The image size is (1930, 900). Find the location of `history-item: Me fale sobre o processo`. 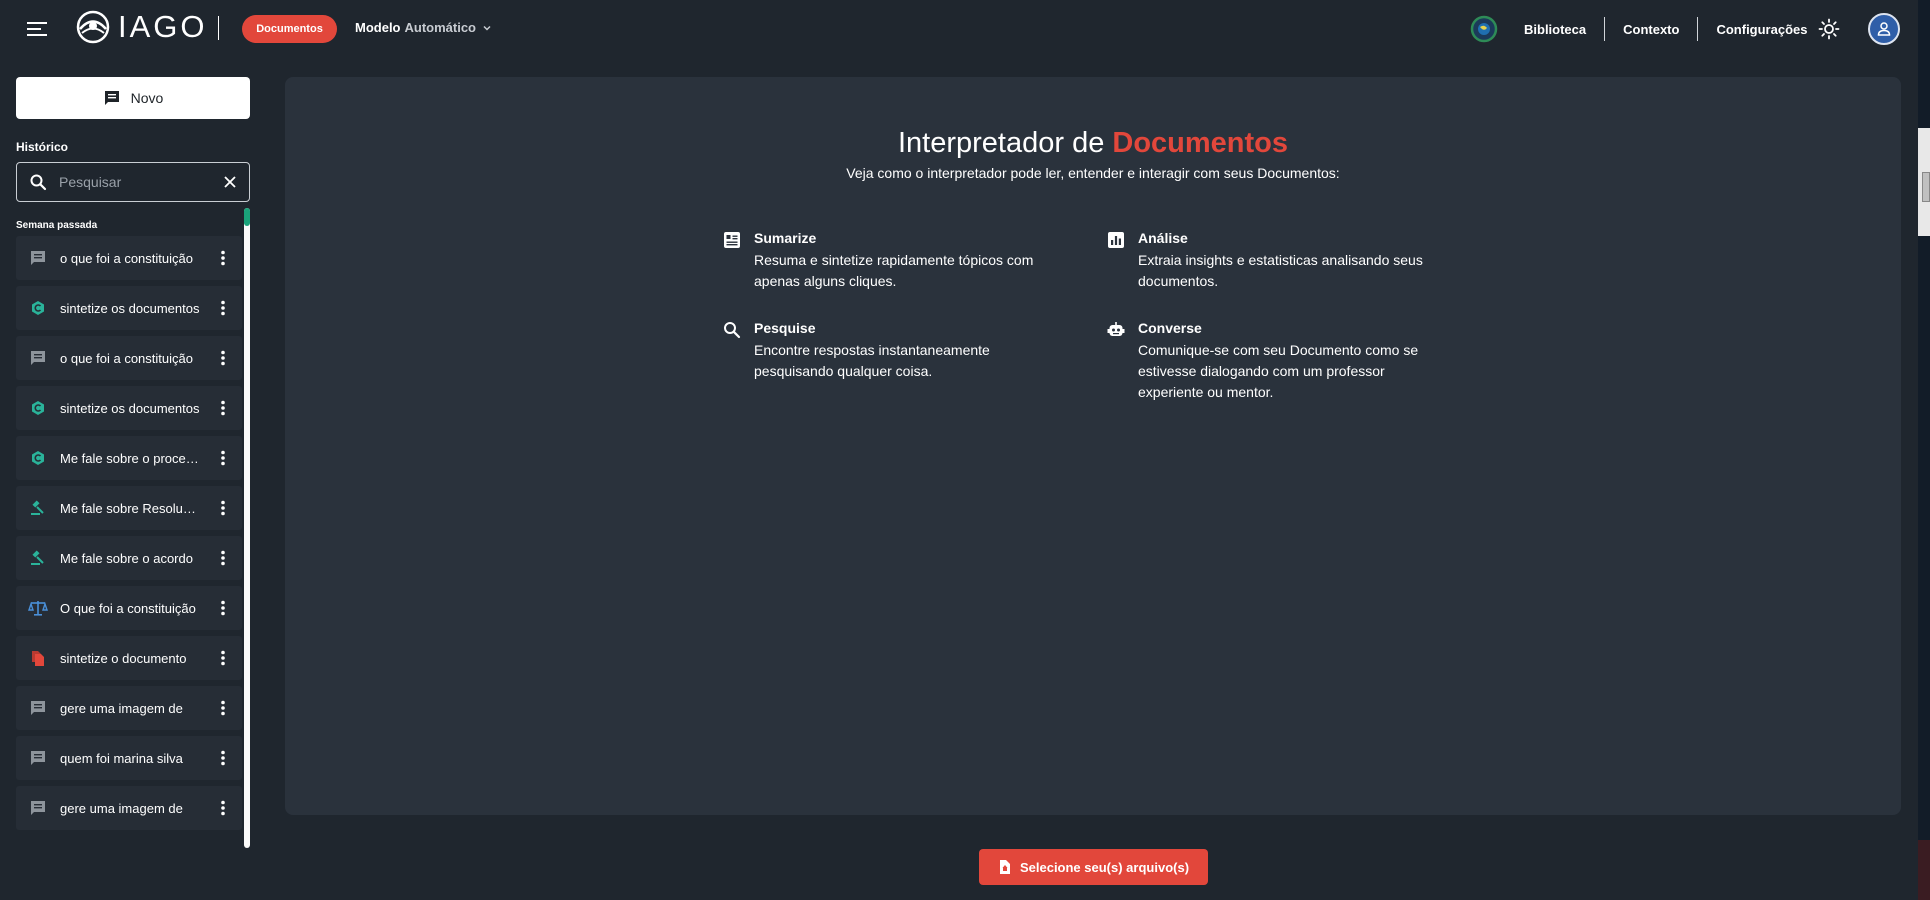

history-item: Me fale sobre o processo is located at coordinates (129, 458).